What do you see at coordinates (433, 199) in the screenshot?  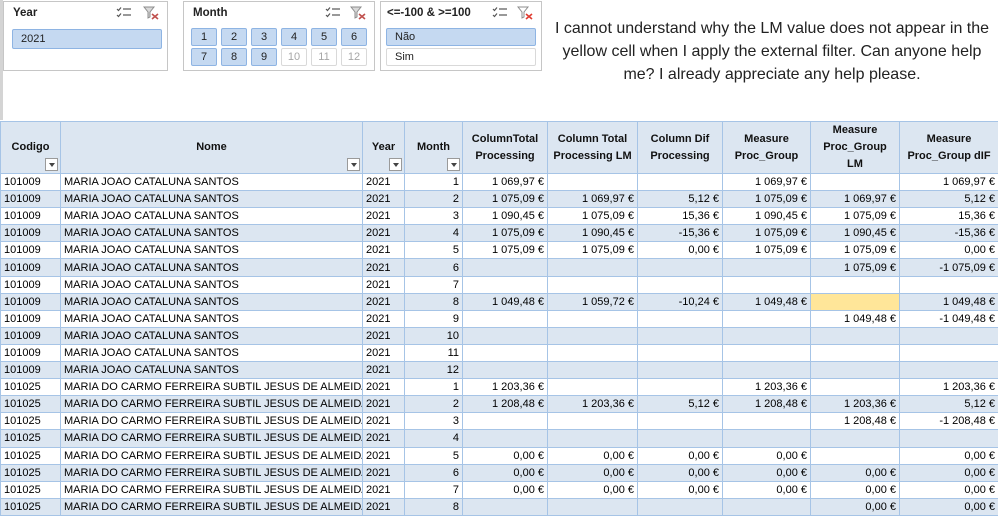 I see `cell-month: 2` at bounding box center [433, 199].